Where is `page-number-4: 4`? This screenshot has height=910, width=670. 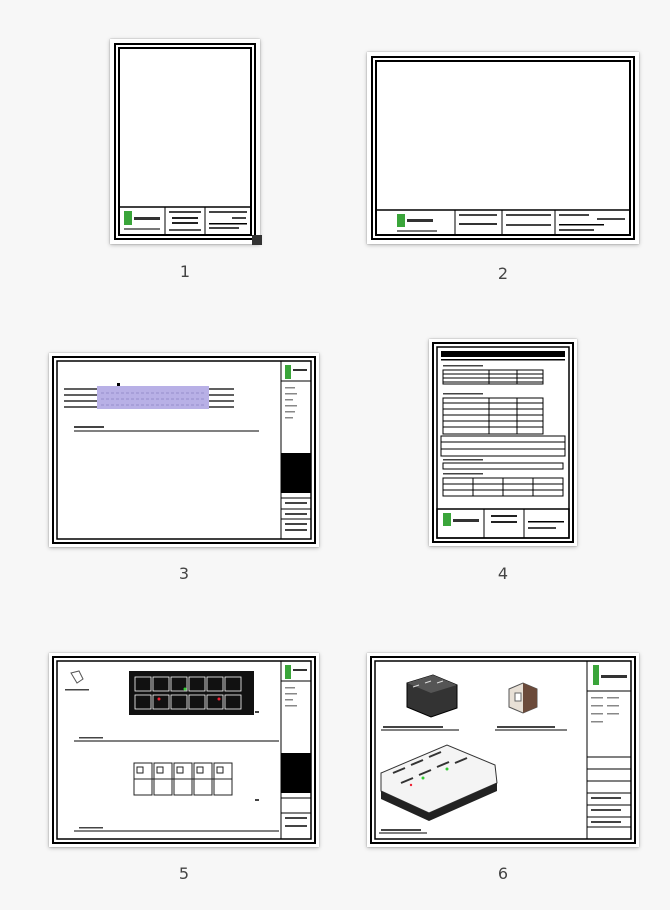 page-number-4: 4 is located at coordinates (503, 573).